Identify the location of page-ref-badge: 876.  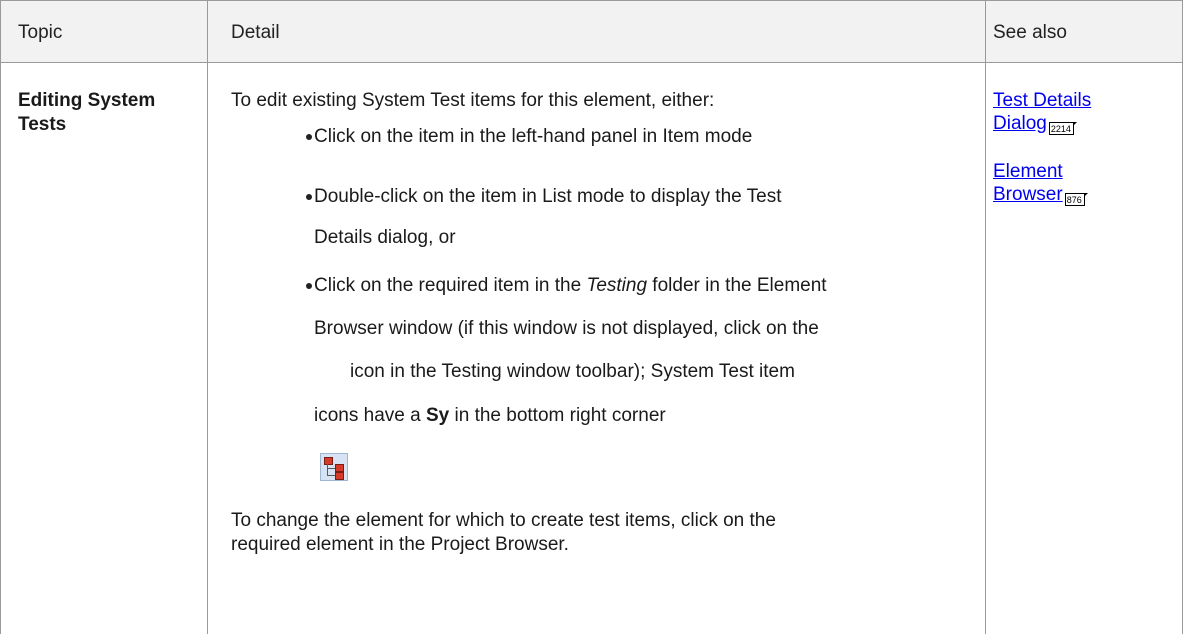
(1076, 199).